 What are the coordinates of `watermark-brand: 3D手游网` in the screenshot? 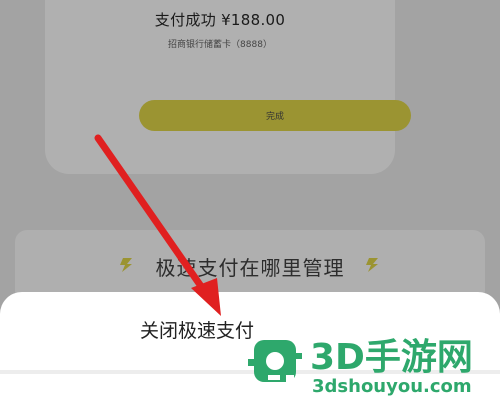 It's located at (391, 357).